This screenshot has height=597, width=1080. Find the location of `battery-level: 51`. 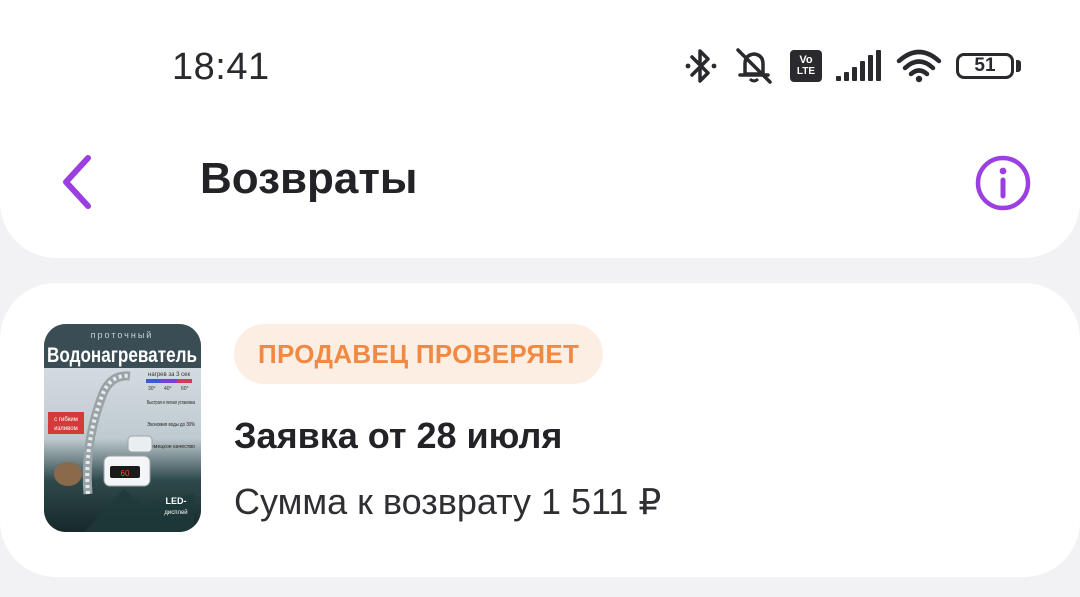

battery-level: 51 is located at coordinates (985, 65).